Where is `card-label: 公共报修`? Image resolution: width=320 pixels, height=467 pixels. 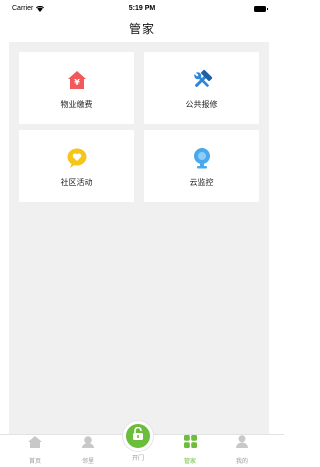
card-label: 公共报修 is located at coordinates (201, 104).